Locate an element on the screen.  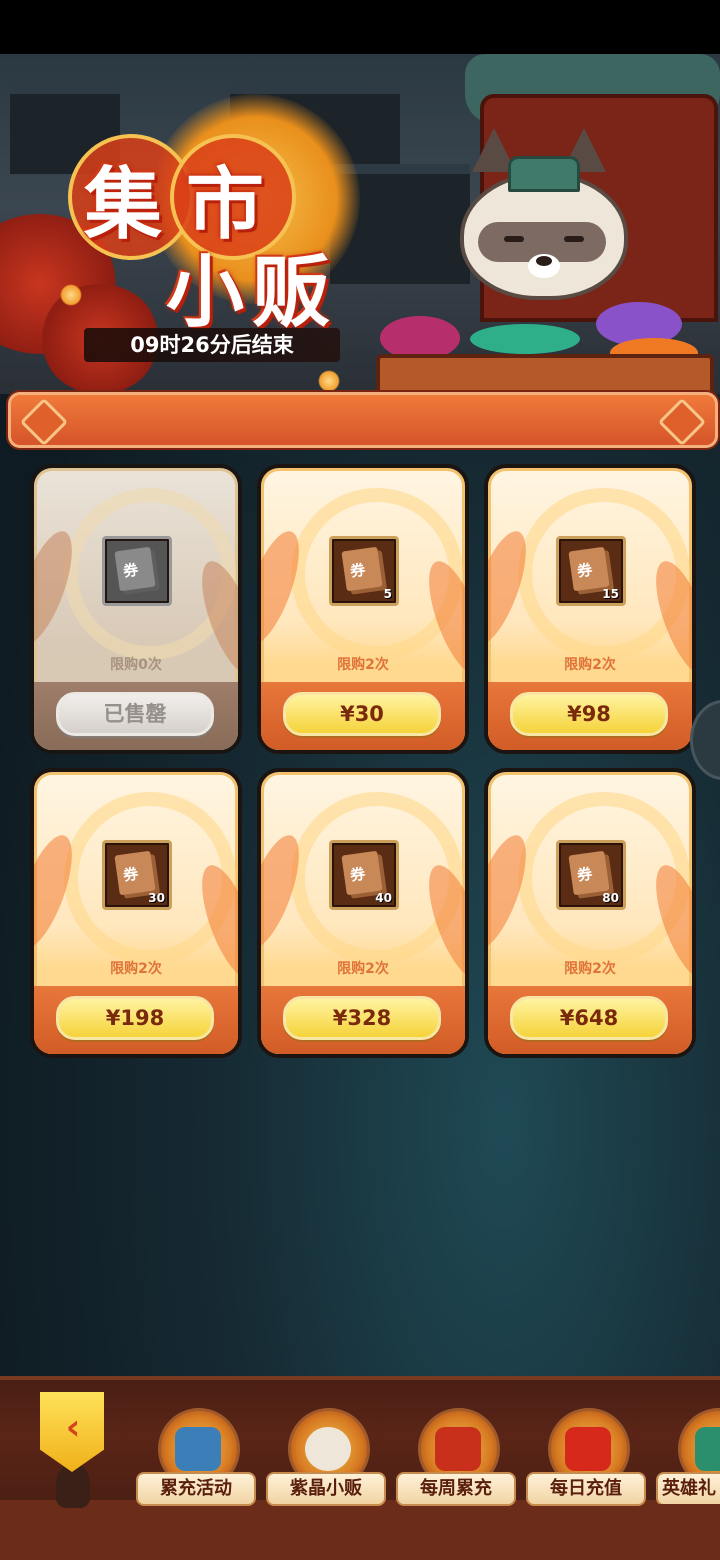
merchant-hat is located at coordinates (544, 174).